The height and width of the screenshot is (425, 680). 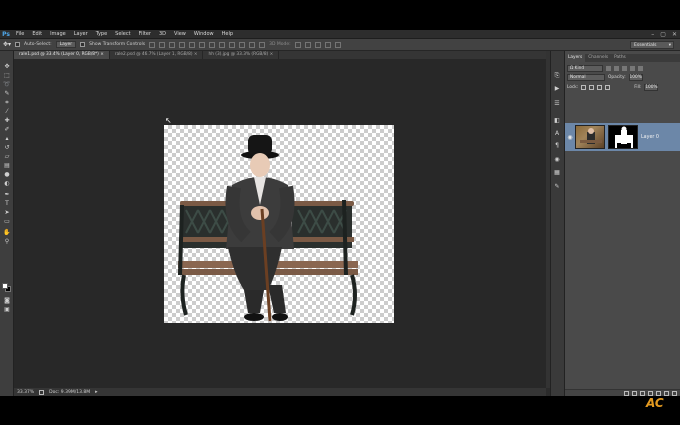 What do you see at coordinates (557, 120) in the screenshot?
I see `adjustments-panel-icon: ◧` at bounding box center [557, 120].